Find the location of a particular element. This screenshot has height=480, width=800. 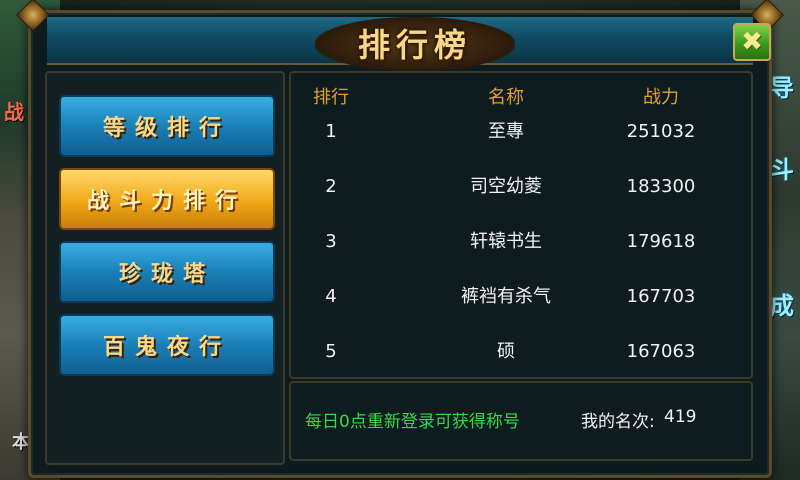

header-power: 战力 is located at coordinates (661, 97).